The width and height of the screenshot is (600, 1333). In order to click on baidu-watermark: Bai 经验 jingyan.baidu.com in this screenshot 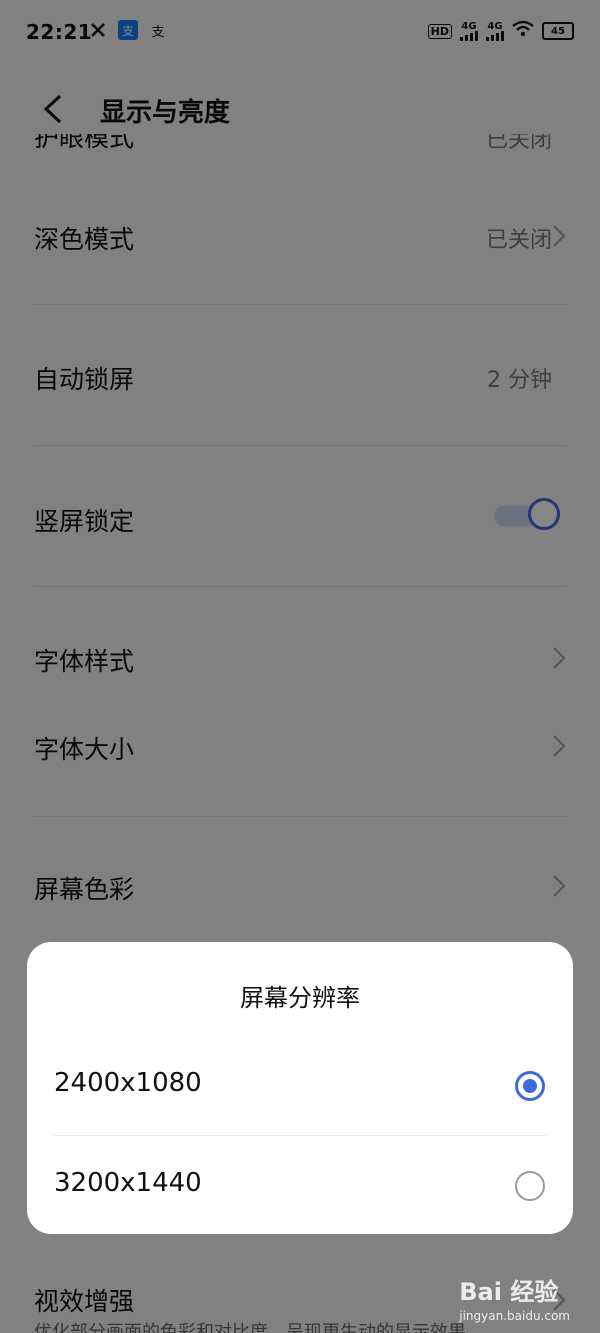, I will do `click(514, 1297)`.